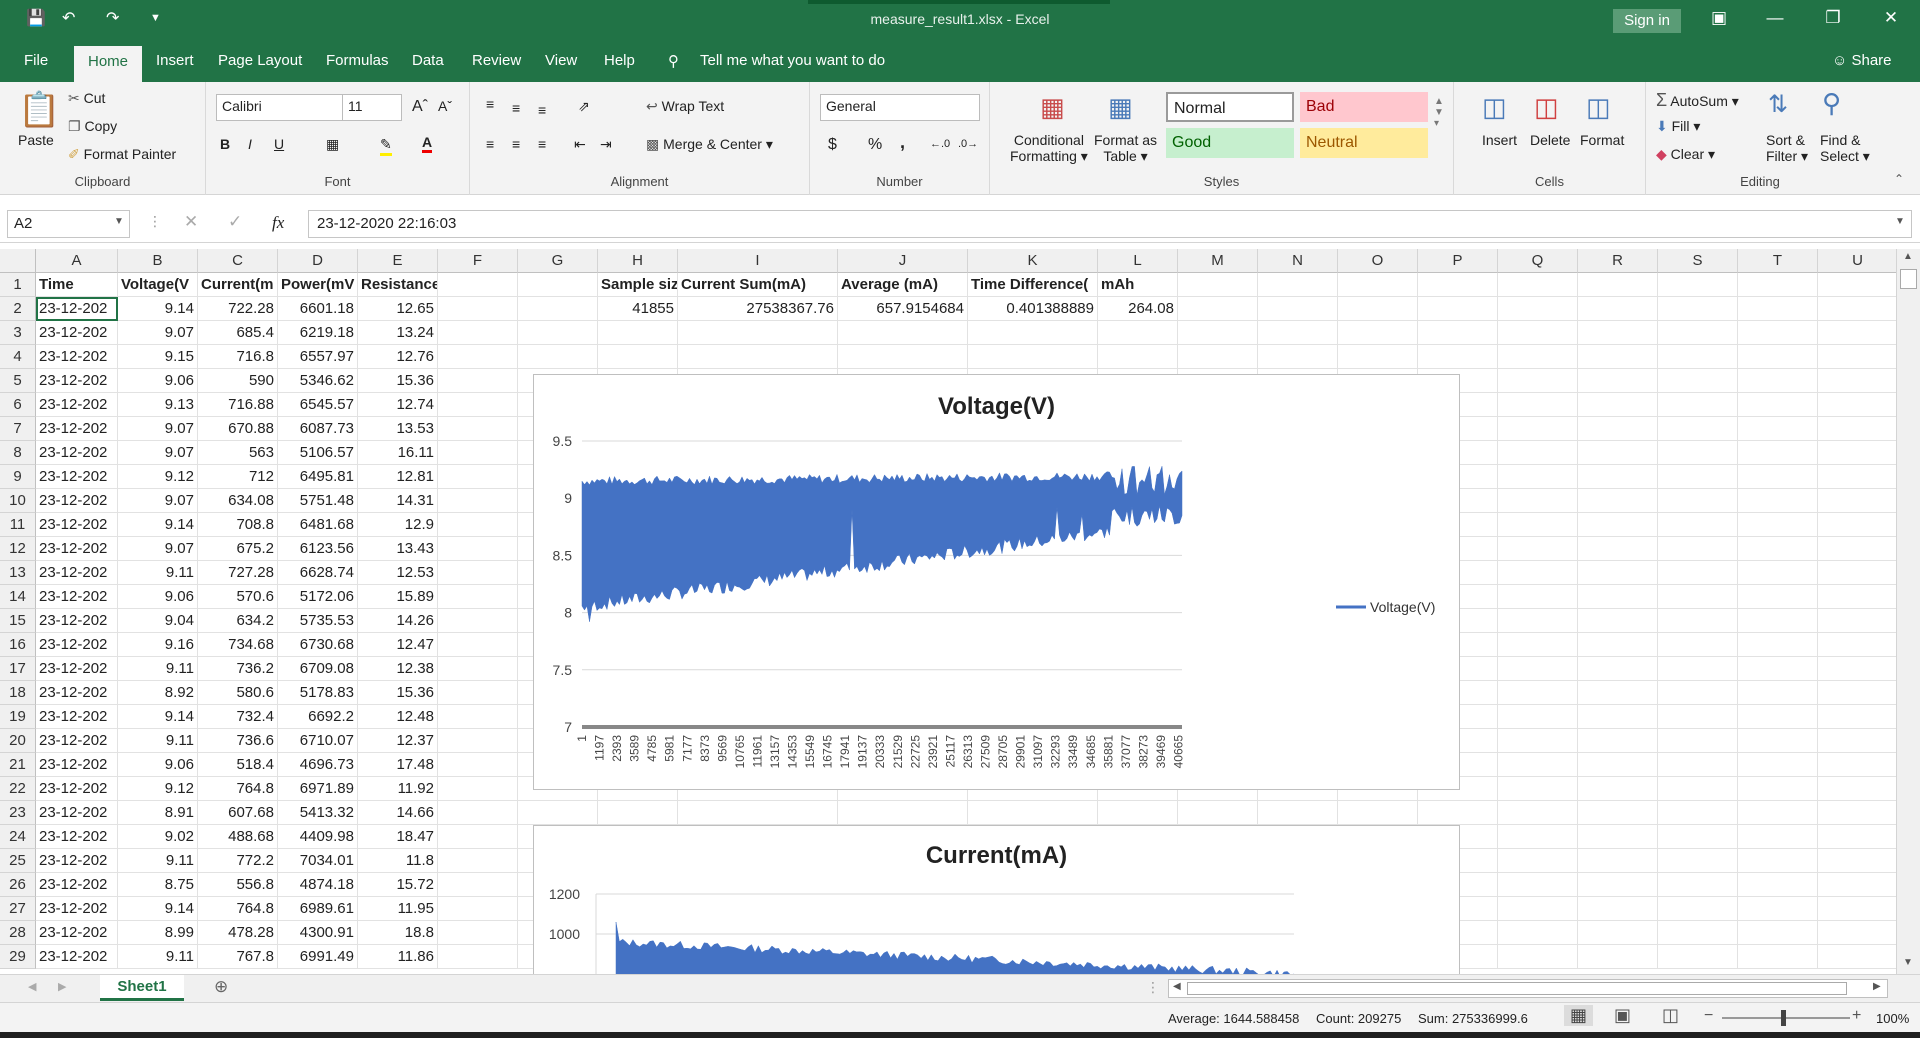 The image size is (1920, 1038). I want to click on align-middle-icon: ≡, so click(516, 108).